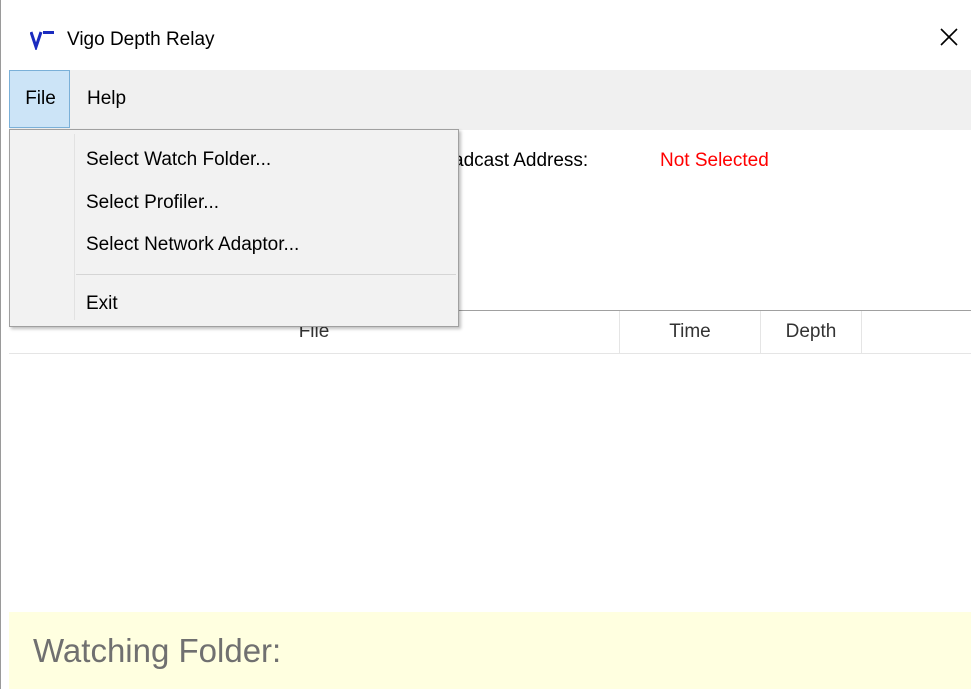 This screenshot has width=971, height=689. Describe the element at coordinates (486, 35) in the screenshot. I see `title-bar: Vigo Depth Relay` at that location.